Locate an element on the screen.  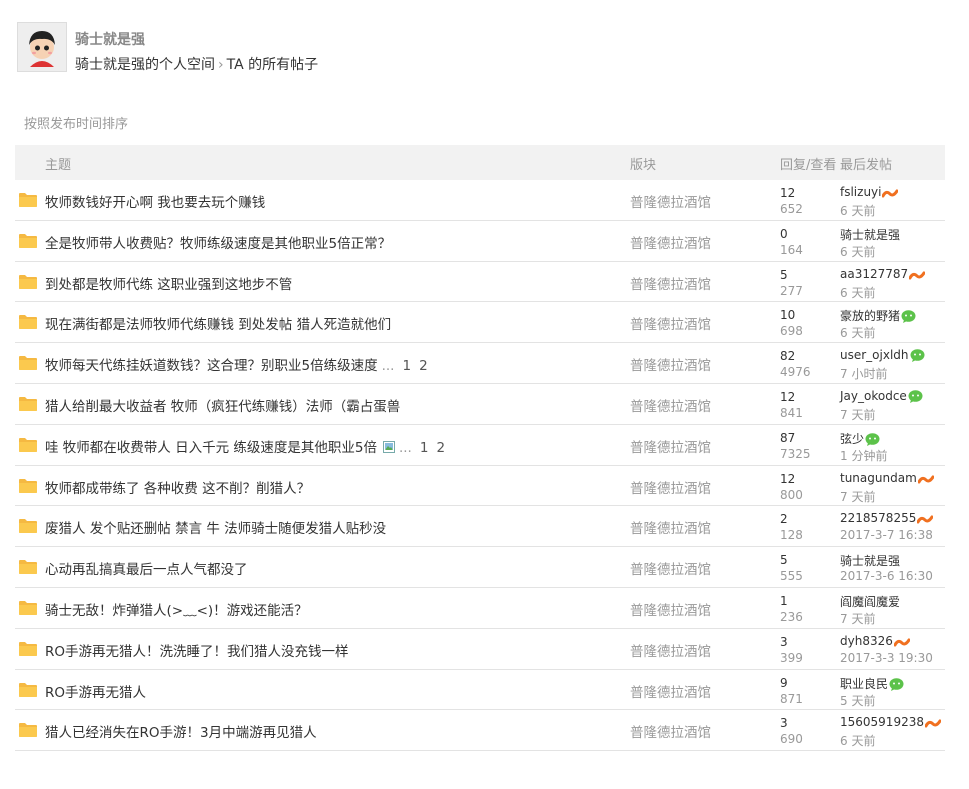
breadcrumb-space-link: 骑士就是强的个人空间 is located at coordinates (145, 65).